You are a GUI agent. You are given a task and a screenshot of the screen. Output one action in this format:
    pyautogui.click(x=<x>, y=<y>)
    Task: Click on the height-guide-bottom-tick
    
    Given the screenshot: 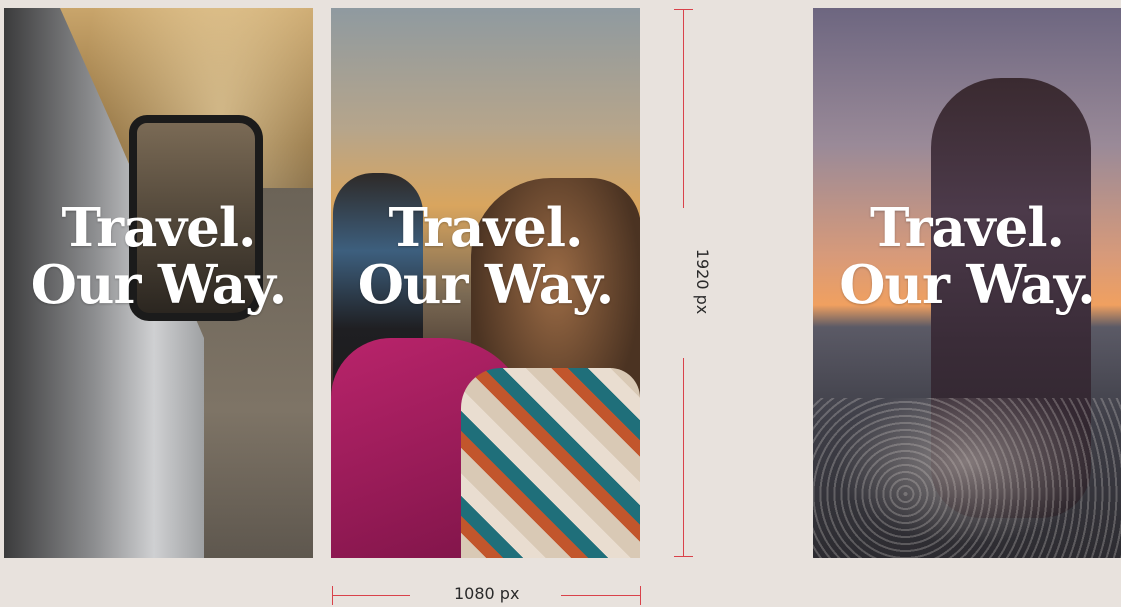 What is the action you would take?
    pyautogui.click(x=683, y=556)
    